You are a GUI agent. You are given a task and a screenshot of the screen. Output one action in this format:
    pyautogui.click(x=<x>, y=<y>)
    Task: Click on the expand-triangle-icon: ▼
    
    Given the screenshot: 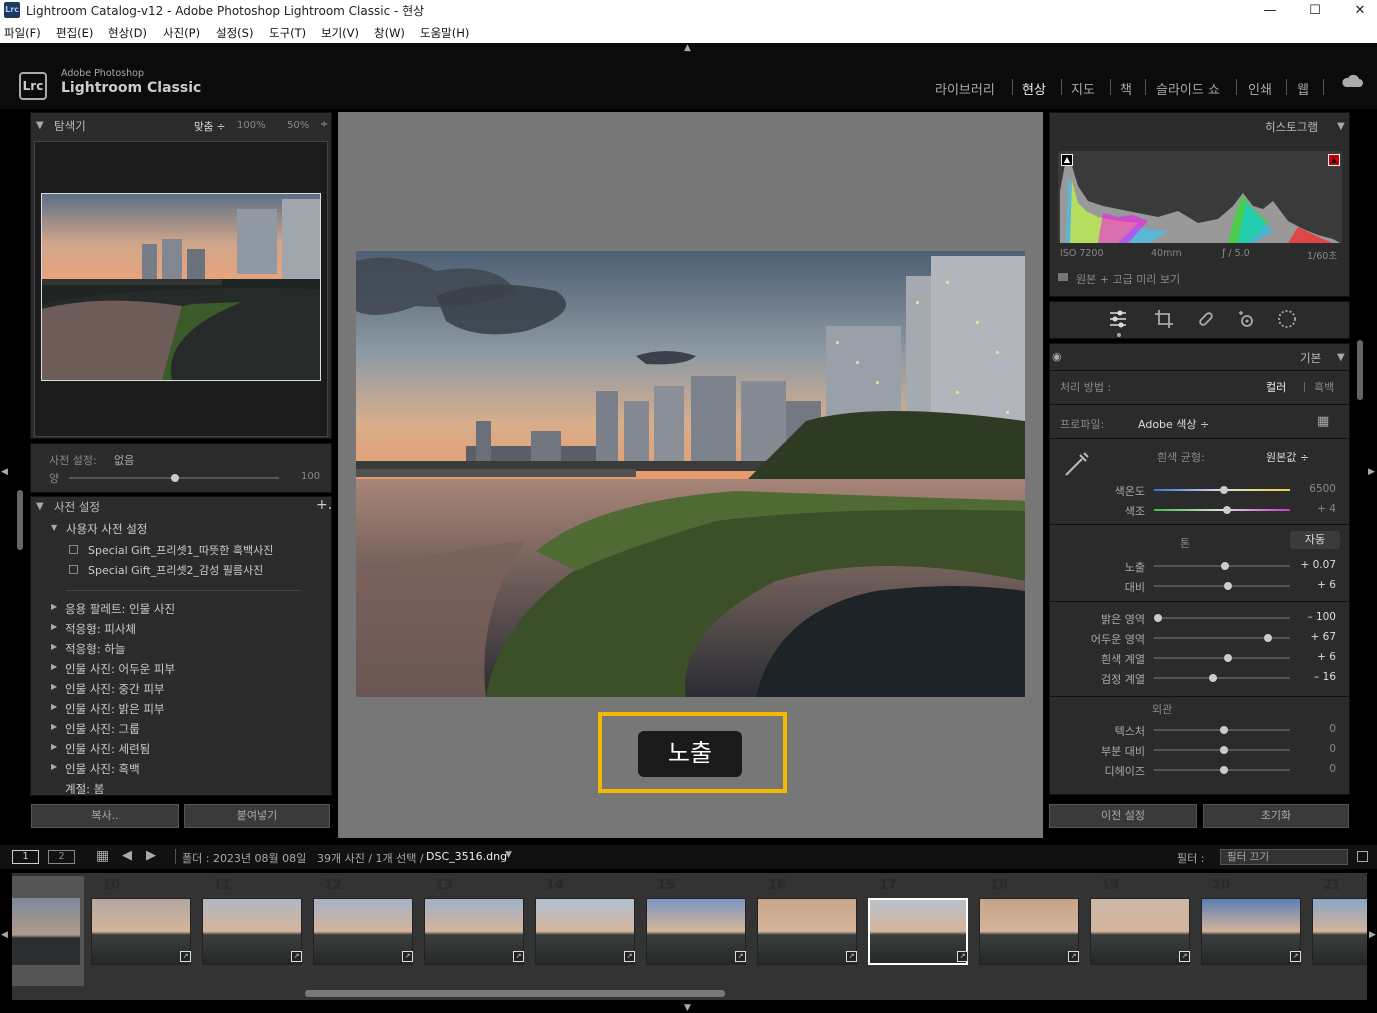 What is the action you would take?
    pyautogui.click(x=54, y=527)
    